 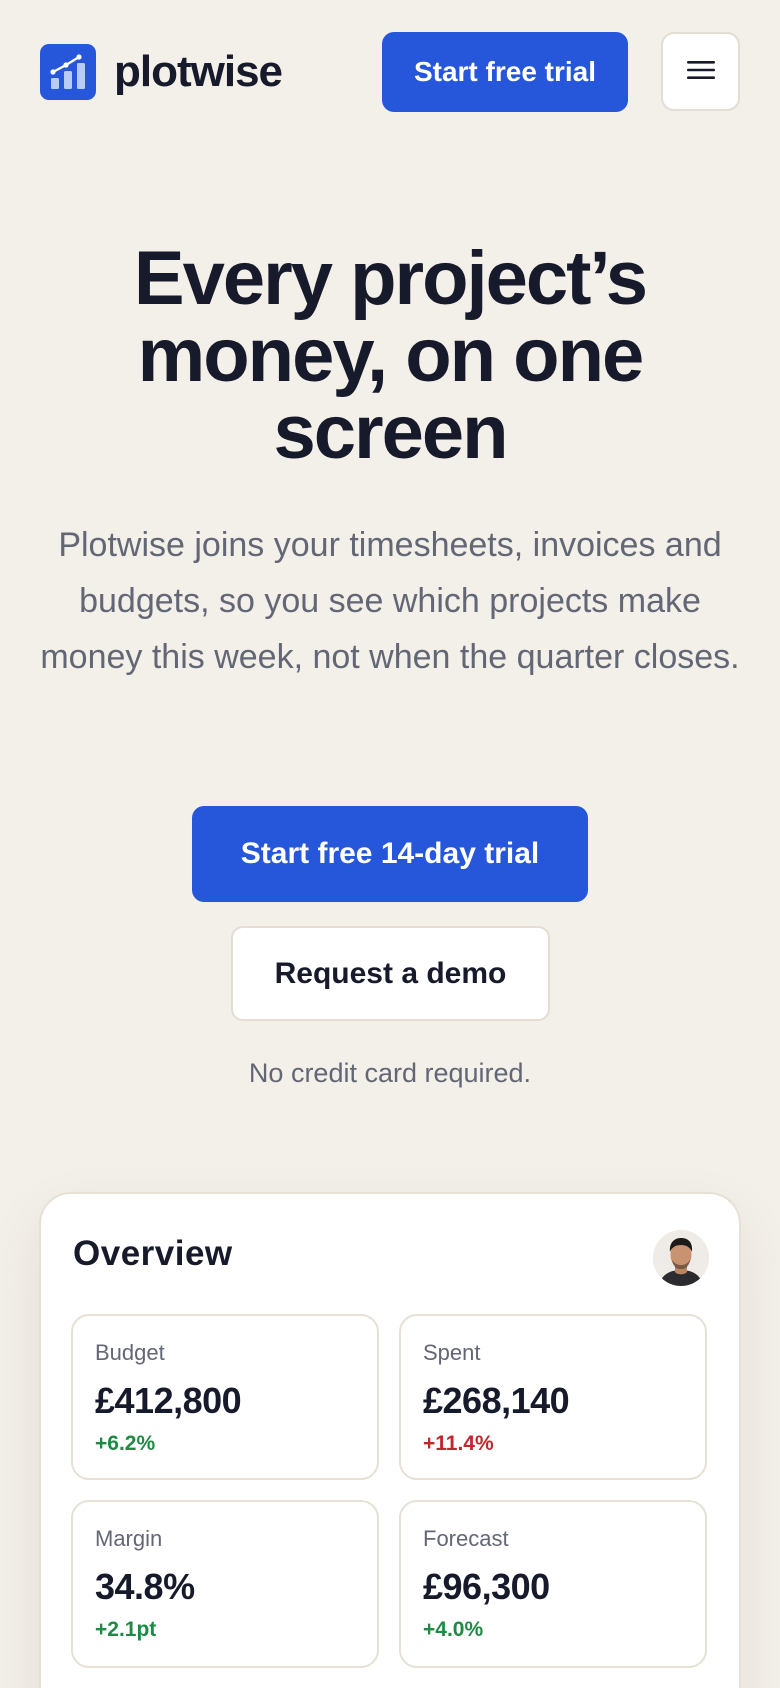 What do you see at coordinates (458, 1443) in the screenshot?
I see `stat-delta: +11.4%` at bounding box center [458, 1443].